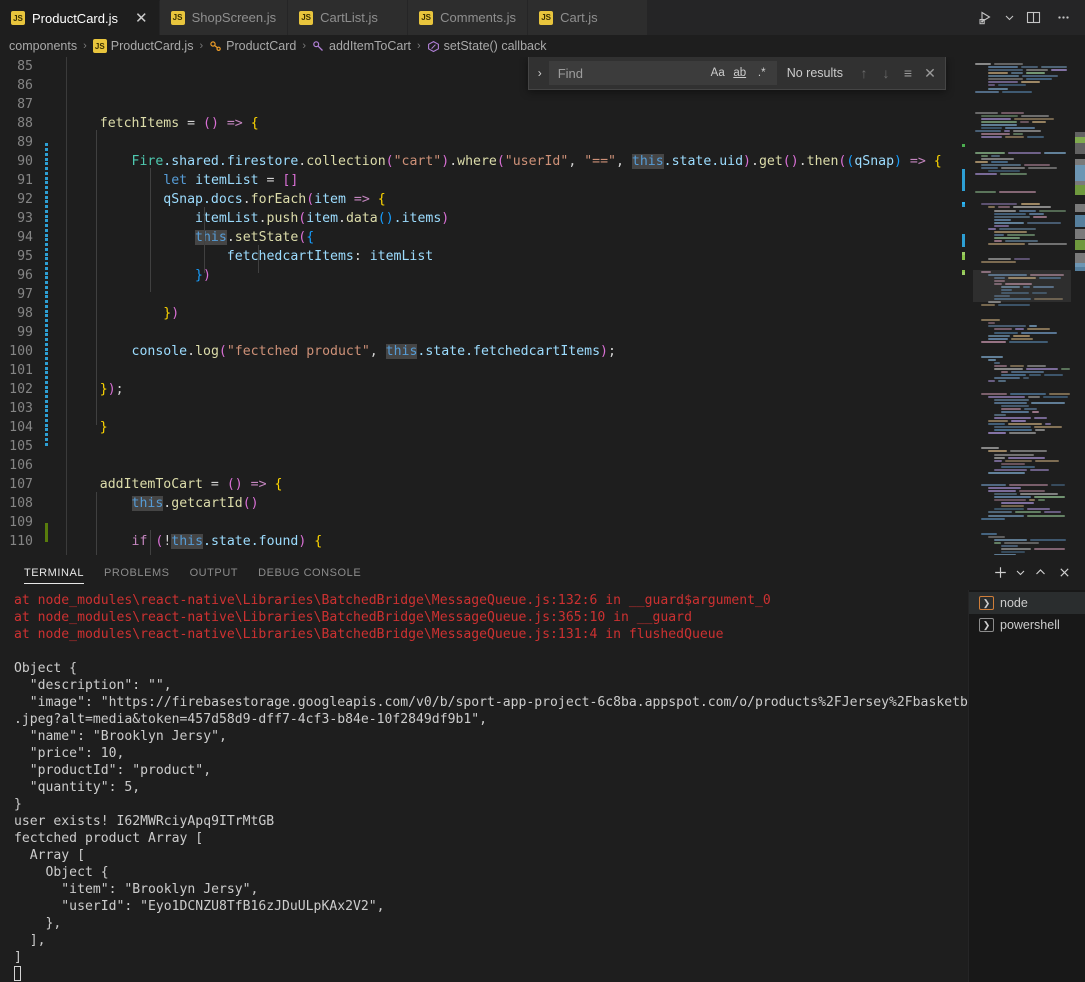  What do you see at coordinates (142, 46) in the screenshot?
I see `breadcrumb-item-productcard-js: JS ProductCard.js` at bounding box center [142, 46].